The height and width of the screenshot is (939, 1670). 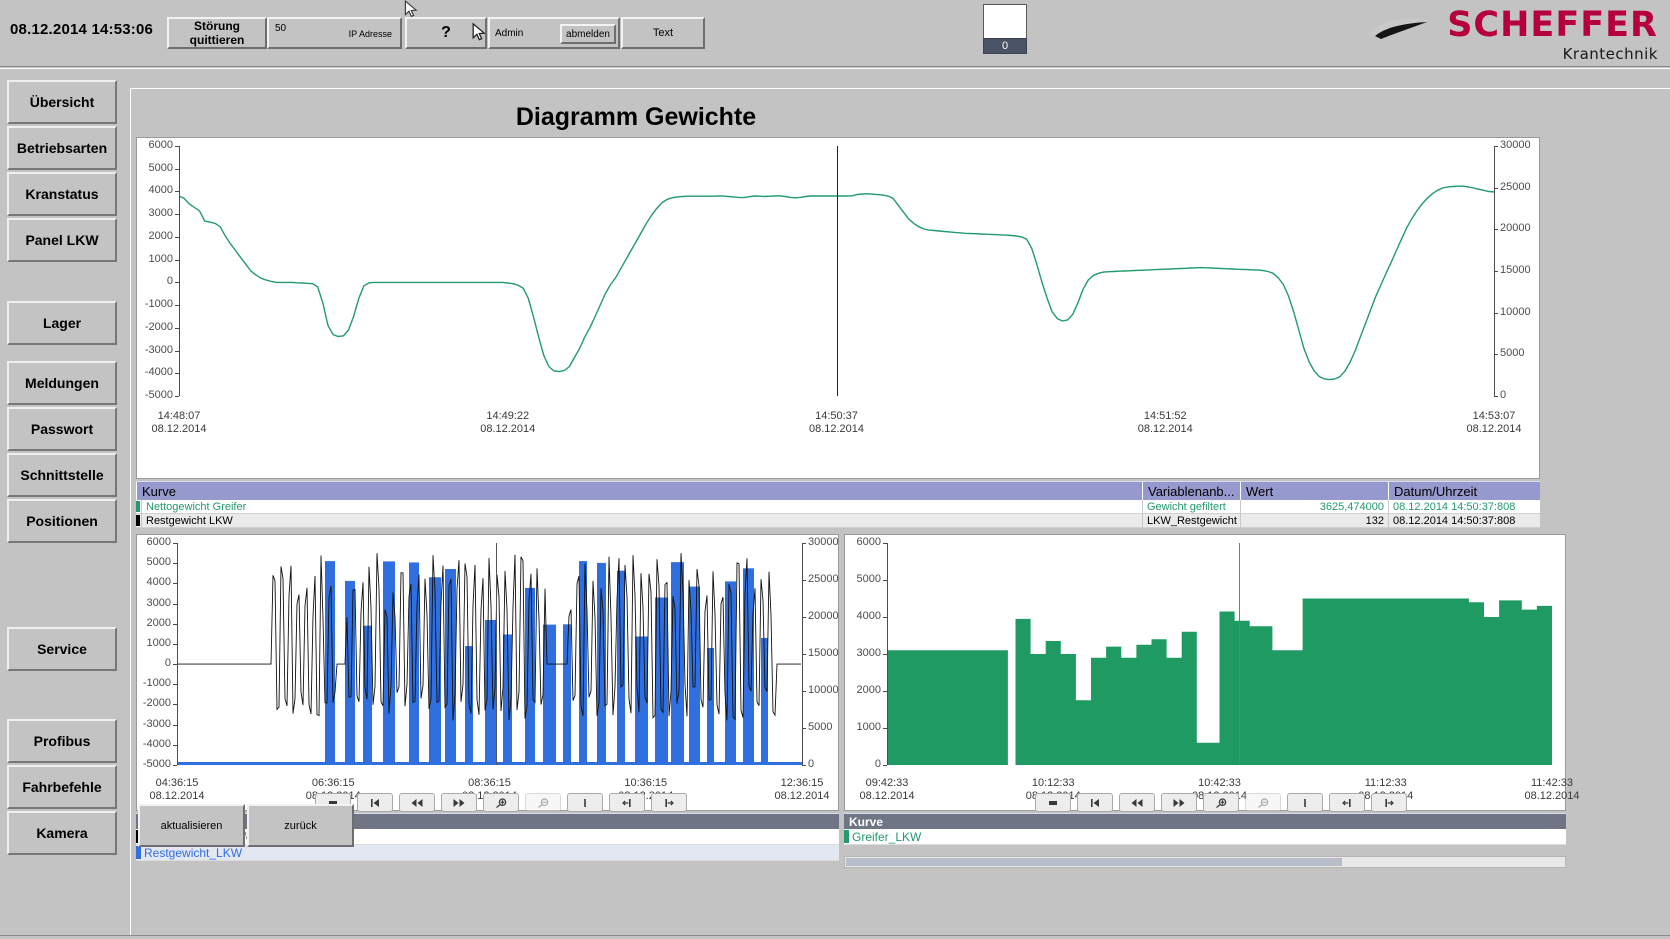 I want to click on main-right-axis-tick-label: 0, so click(x=1503, y=395).